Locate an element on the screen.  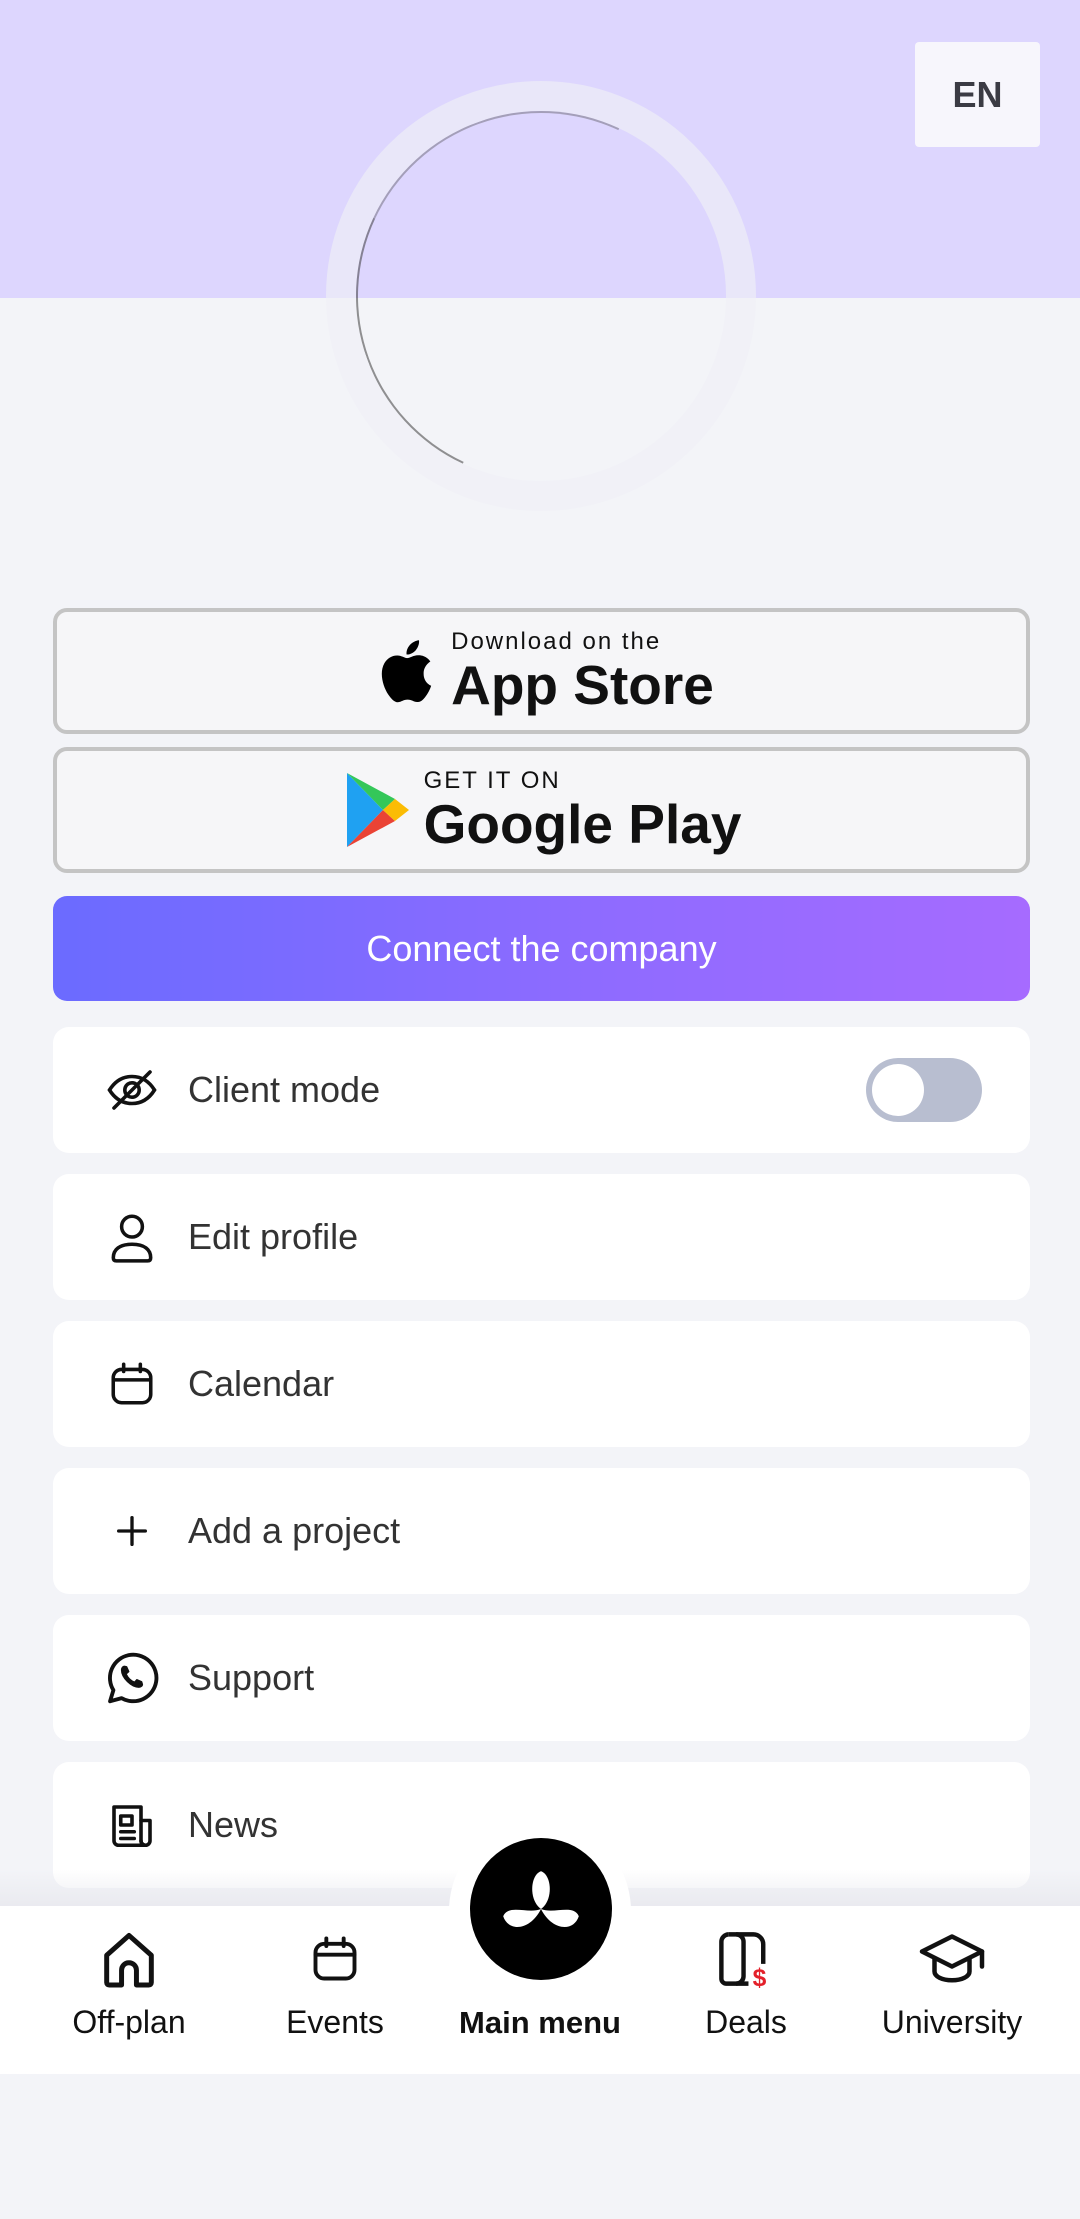
main-menu-button is located at coordinates (541, 1909).